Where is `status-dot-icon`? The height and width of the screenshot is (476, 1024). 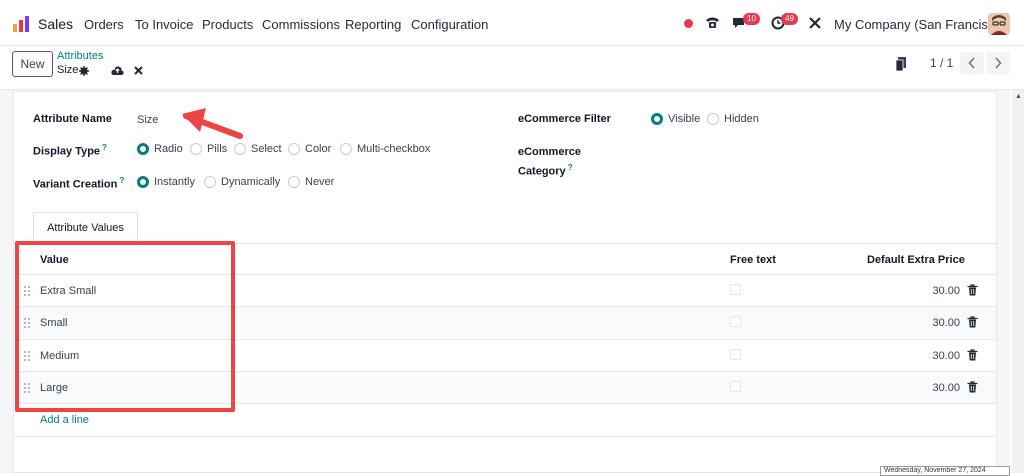 status-dot-icon is located at coordinates (688, 23).